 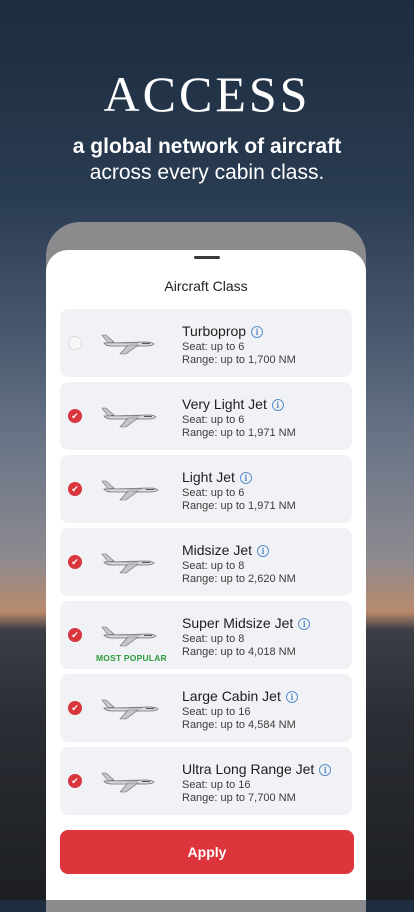 What do you see at coordinates (217, 550) in the screenshot?
I see `aircraft-name-text: Midsize Jet` at bounding box center [217, 550].